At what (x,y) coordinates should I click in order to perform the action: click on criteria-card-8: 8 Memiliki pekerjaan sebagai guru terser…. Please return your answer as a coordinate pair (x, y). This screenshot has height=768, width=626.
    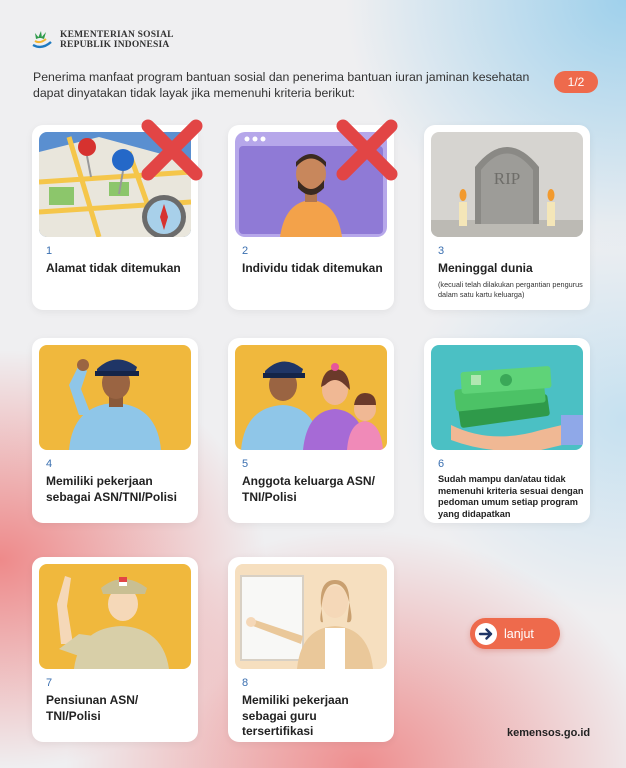
    Looking at the image, I should click on (311, 649).